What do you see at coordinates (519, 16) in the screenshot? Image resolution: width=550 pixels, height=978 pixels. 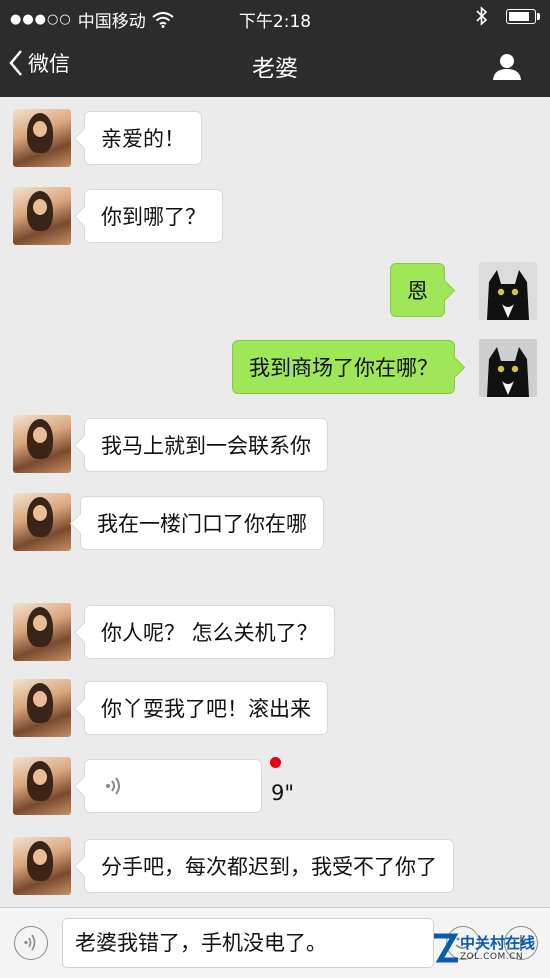 I see `battery-fill` at bounding box center [519, 16].